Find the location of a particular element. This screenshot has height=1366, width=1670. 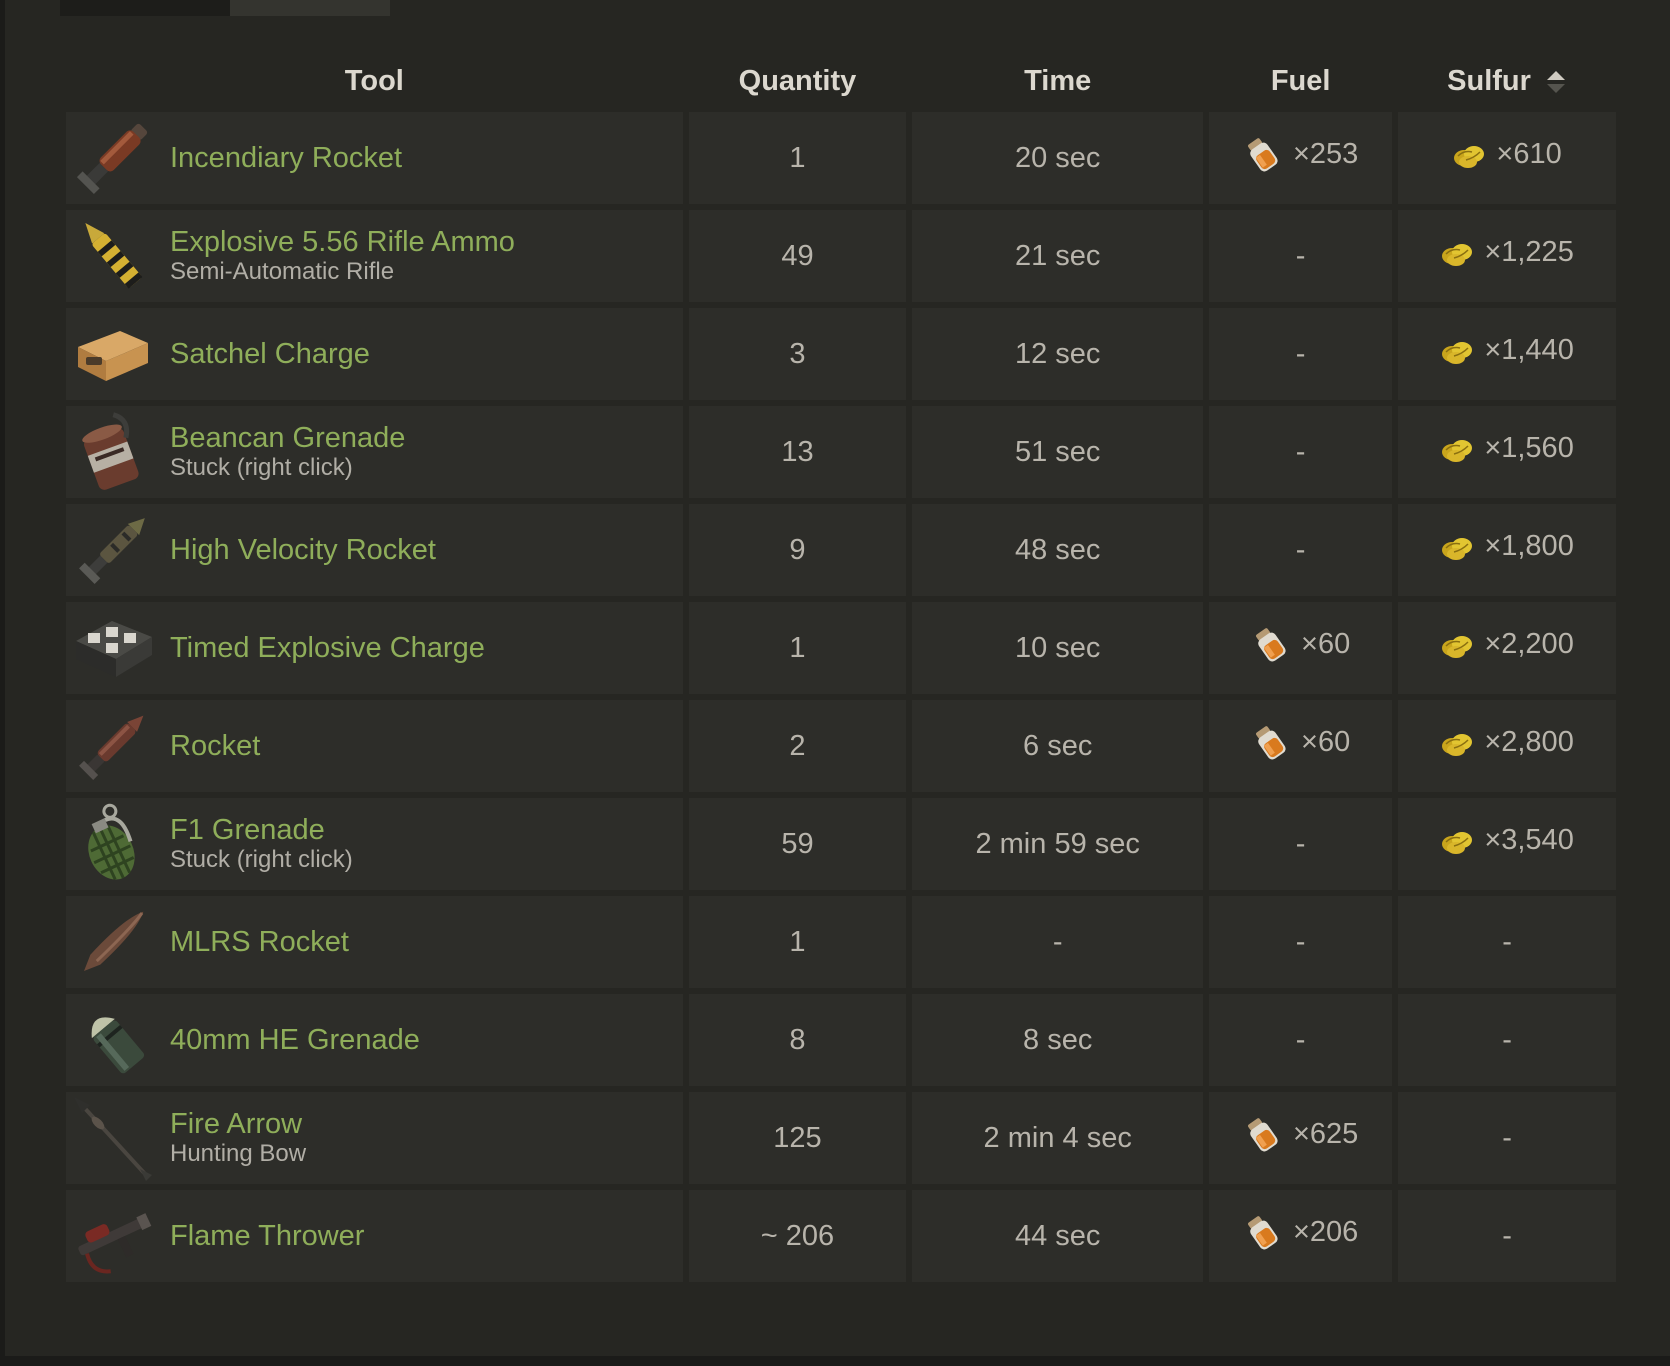

quantity-cell: 3 is located at coordinates (797, 354).